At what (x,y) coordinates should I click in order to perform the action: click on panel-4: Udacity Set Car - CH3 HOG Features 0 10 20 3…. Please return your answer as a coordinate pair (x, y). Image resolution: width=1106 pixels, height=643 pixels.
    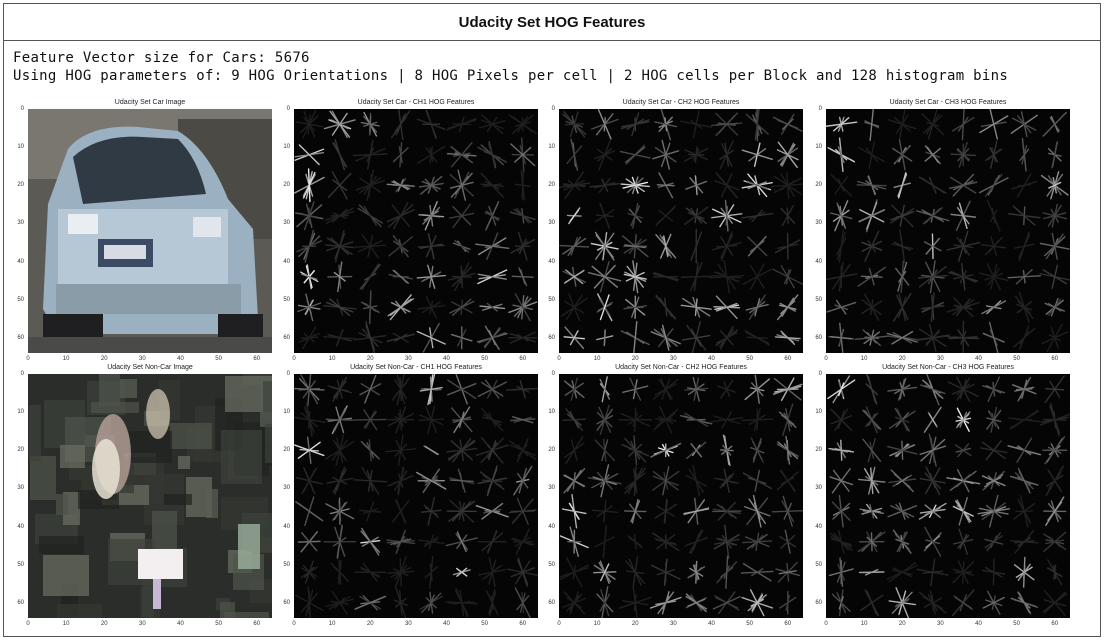
    Looking at the image, I should click on (939, 234).